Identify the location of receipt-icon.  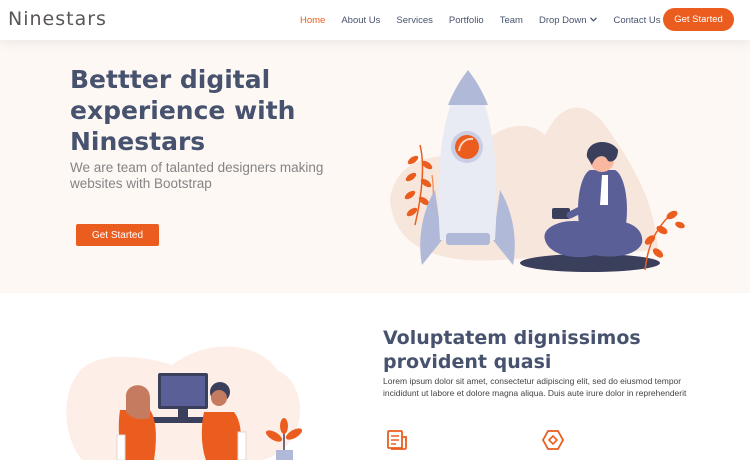
(397, 440).